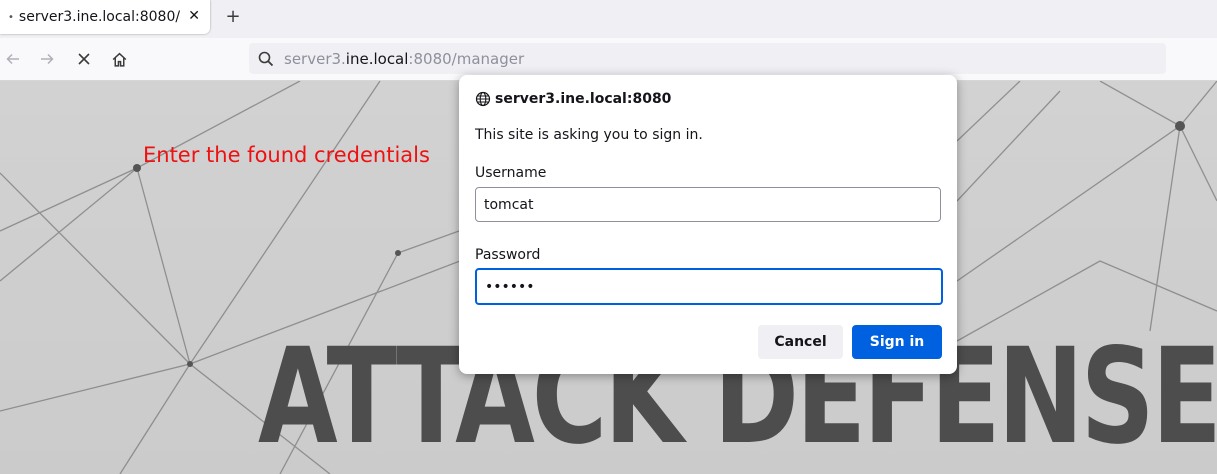  Describe the element at coordinates (508, 255) in the screenshot. I see `password-label: Password` at that location.